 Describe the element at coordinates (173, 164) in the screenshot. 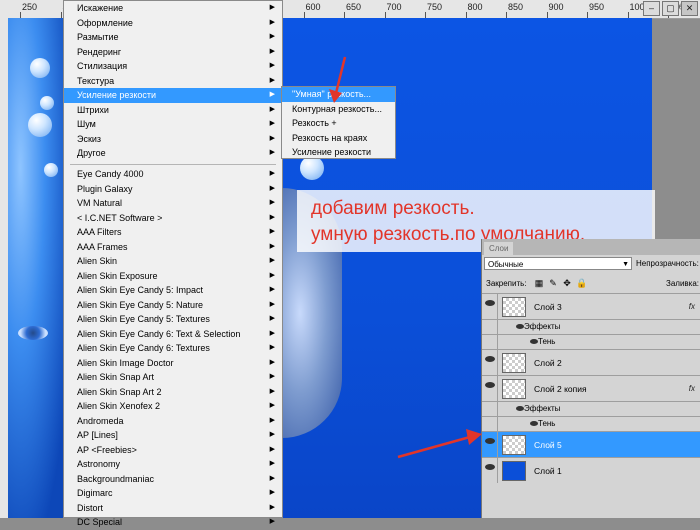

I see `menu-separator` at that location.